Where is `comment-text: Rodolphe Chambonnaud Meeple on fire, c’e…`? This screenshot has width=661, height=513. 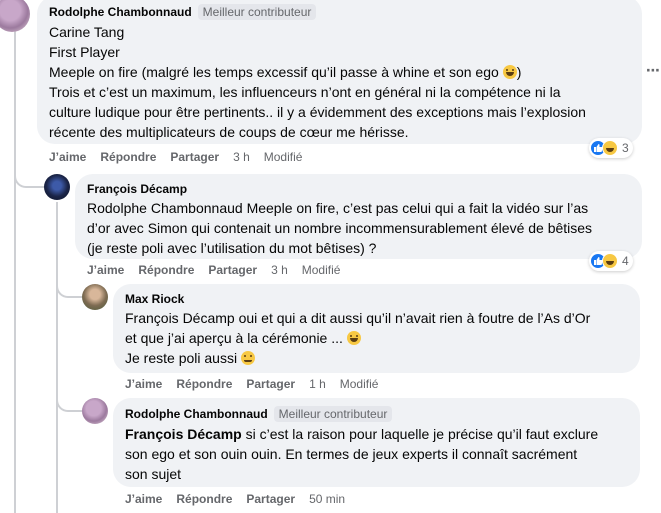
comment-text: Rodolphe Chambonnaud Meeple on fire, c’e… is located at coordinates (358, 228).